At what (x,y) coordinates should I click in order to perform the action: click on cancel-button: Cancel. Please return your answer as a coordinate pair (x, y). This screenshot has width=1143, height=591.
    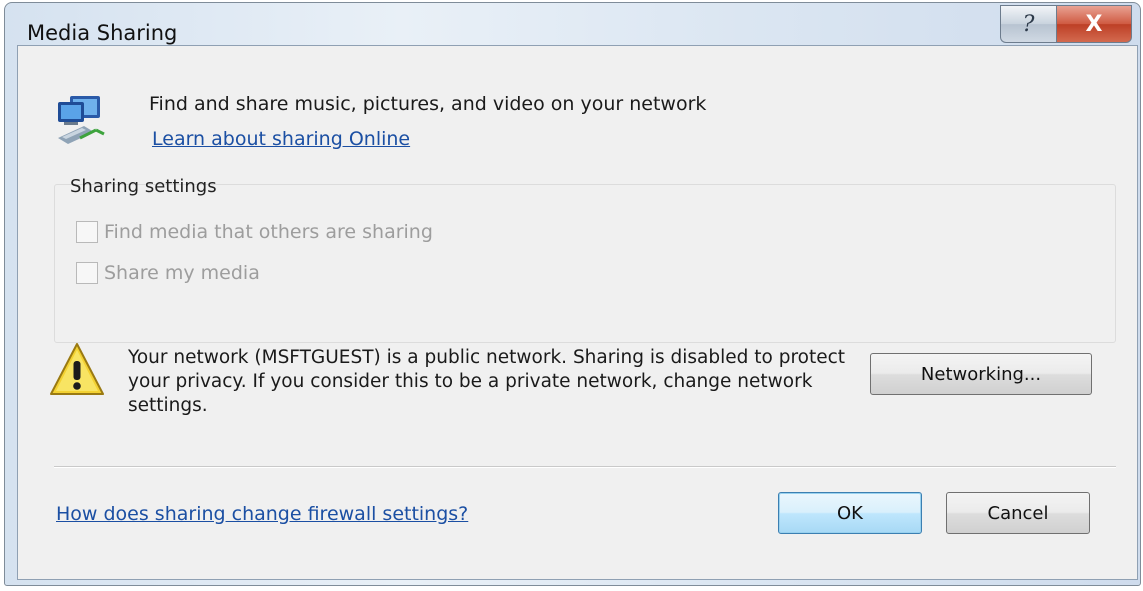
    Looking at the image, I should click on (1018, 513).